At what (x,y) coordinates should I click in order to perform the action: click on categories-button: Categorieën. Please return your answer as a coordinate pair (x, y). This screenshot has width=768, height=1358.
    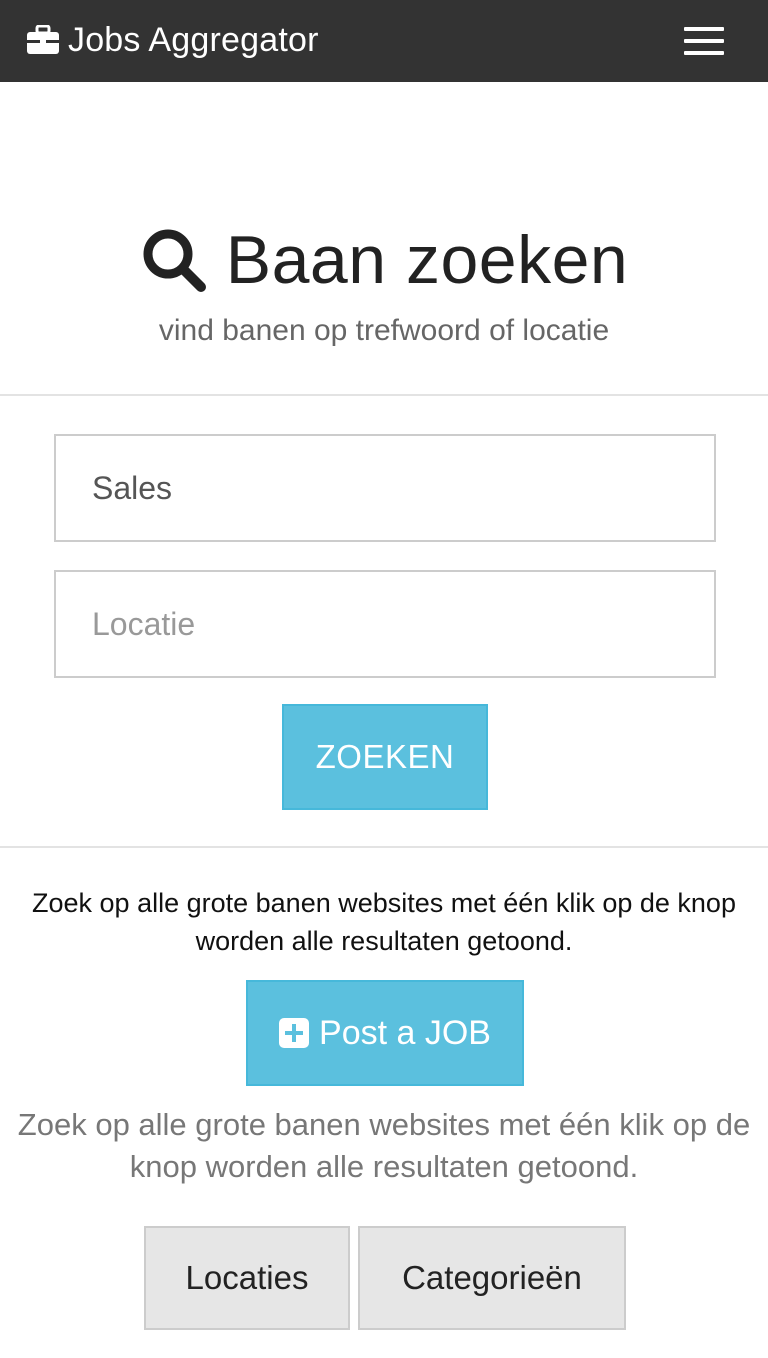
    Looking at the image, I should click on (492, 1278).